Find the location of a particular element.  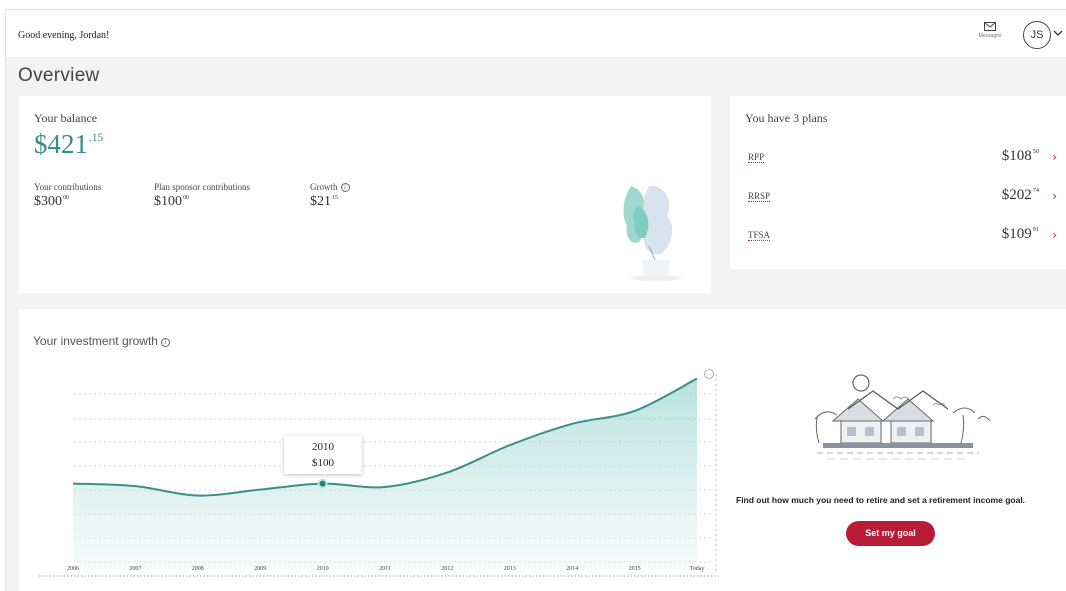

highlighted-point is located at coordinates (322, 483).